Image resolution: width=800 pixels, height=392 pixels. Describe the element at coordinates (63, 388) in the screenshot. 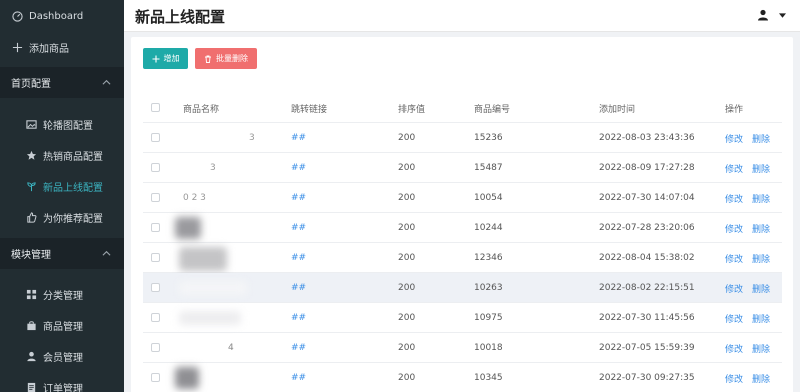

I see `sidebar-item-label: 订单管理` at that location.